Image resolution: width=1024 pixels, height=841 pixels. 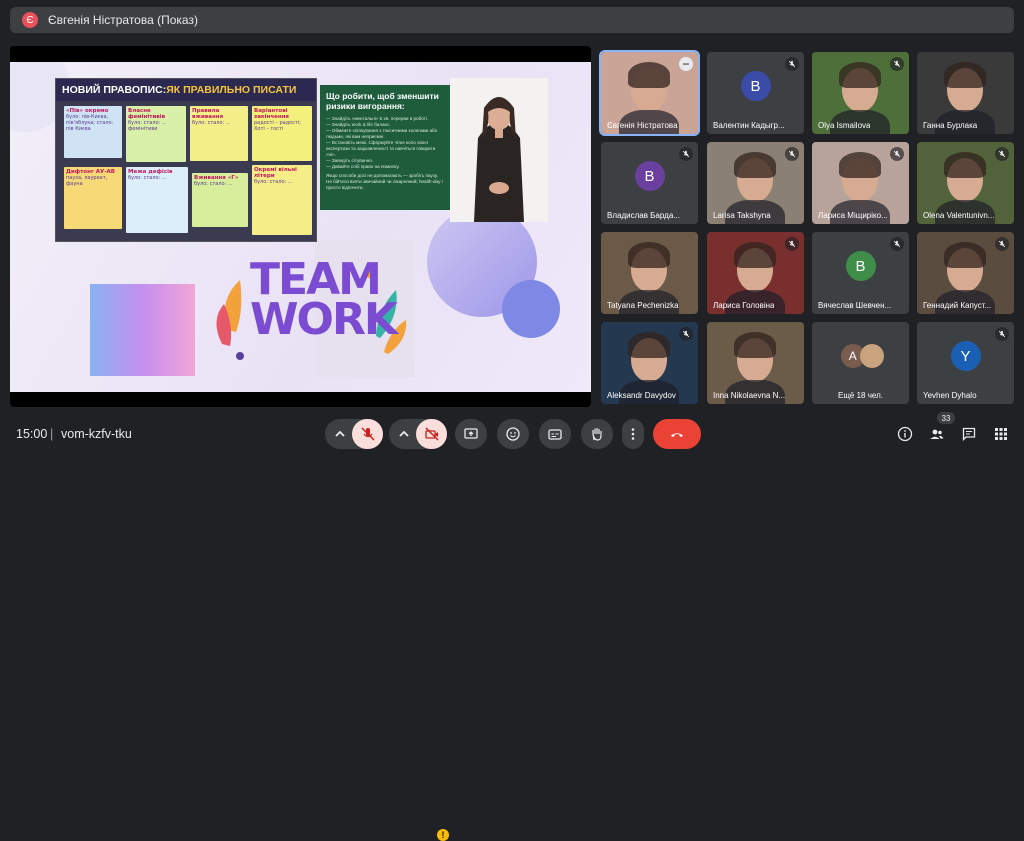 What do you see at coordinates (96, 434) in the screenshot?
I see `meeting-code: vom-kzfv-tku` at bounding box center [96, 434].